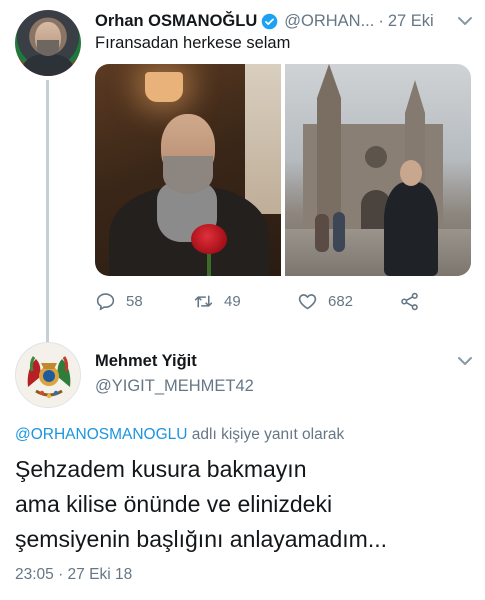  I want to click on man-coat, so click(411, 229).